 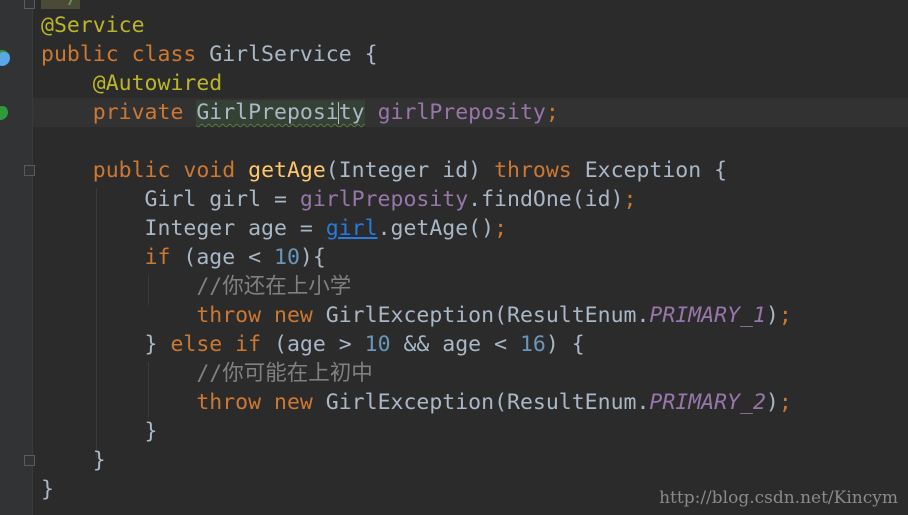 What do you see at coordinates (470, 83) in the screenshot?
I see `code-line: @Autowired` at bounding box center [470, 83].